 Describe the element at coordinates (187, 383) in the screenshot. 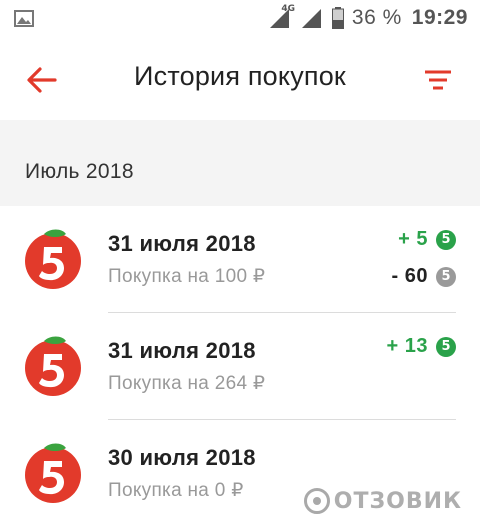

I see `purchase-amount: Покупка на 264 ₽` at that location.